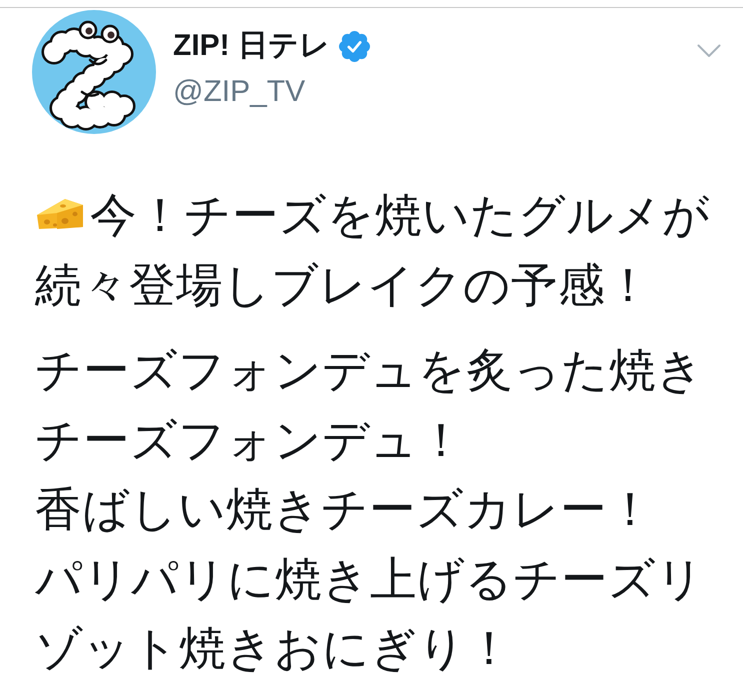 Image resolution: width=743 pixels, height=700 pixels. What do you see at coordinates (60, 213) in the screenshot?
I see `cheese-icon` at bounding box center [60, 213].